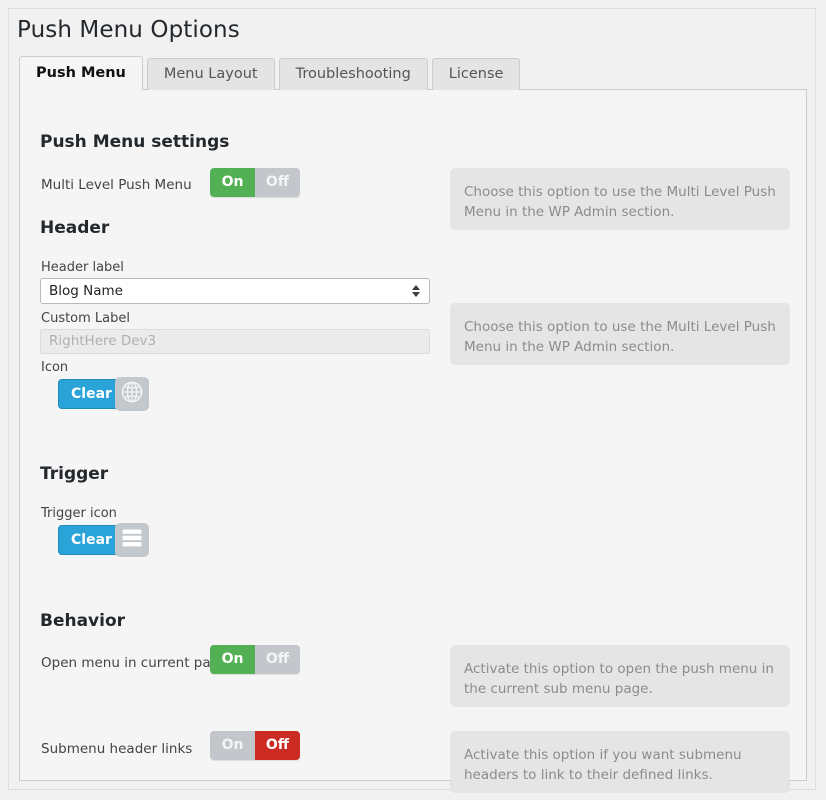 This screenshot has width=826, height=800. What do you see at coordinates (235, 341) in the screenshot?
I see `input-custom-label: RightHere Dev3` at bounding box center [235, 341].